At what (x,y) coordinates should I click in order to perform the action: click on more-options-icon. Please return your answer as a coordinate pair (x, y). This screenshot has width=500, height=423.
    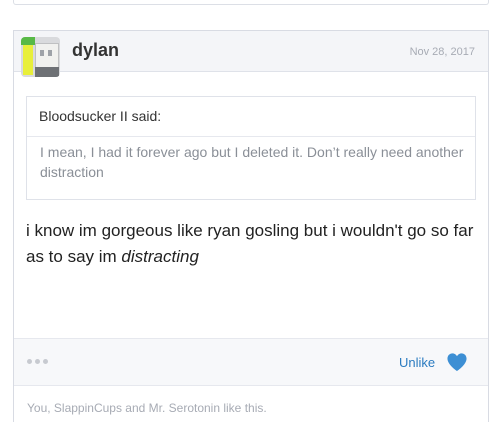
    Looking at the image, I should click on (37, 361).